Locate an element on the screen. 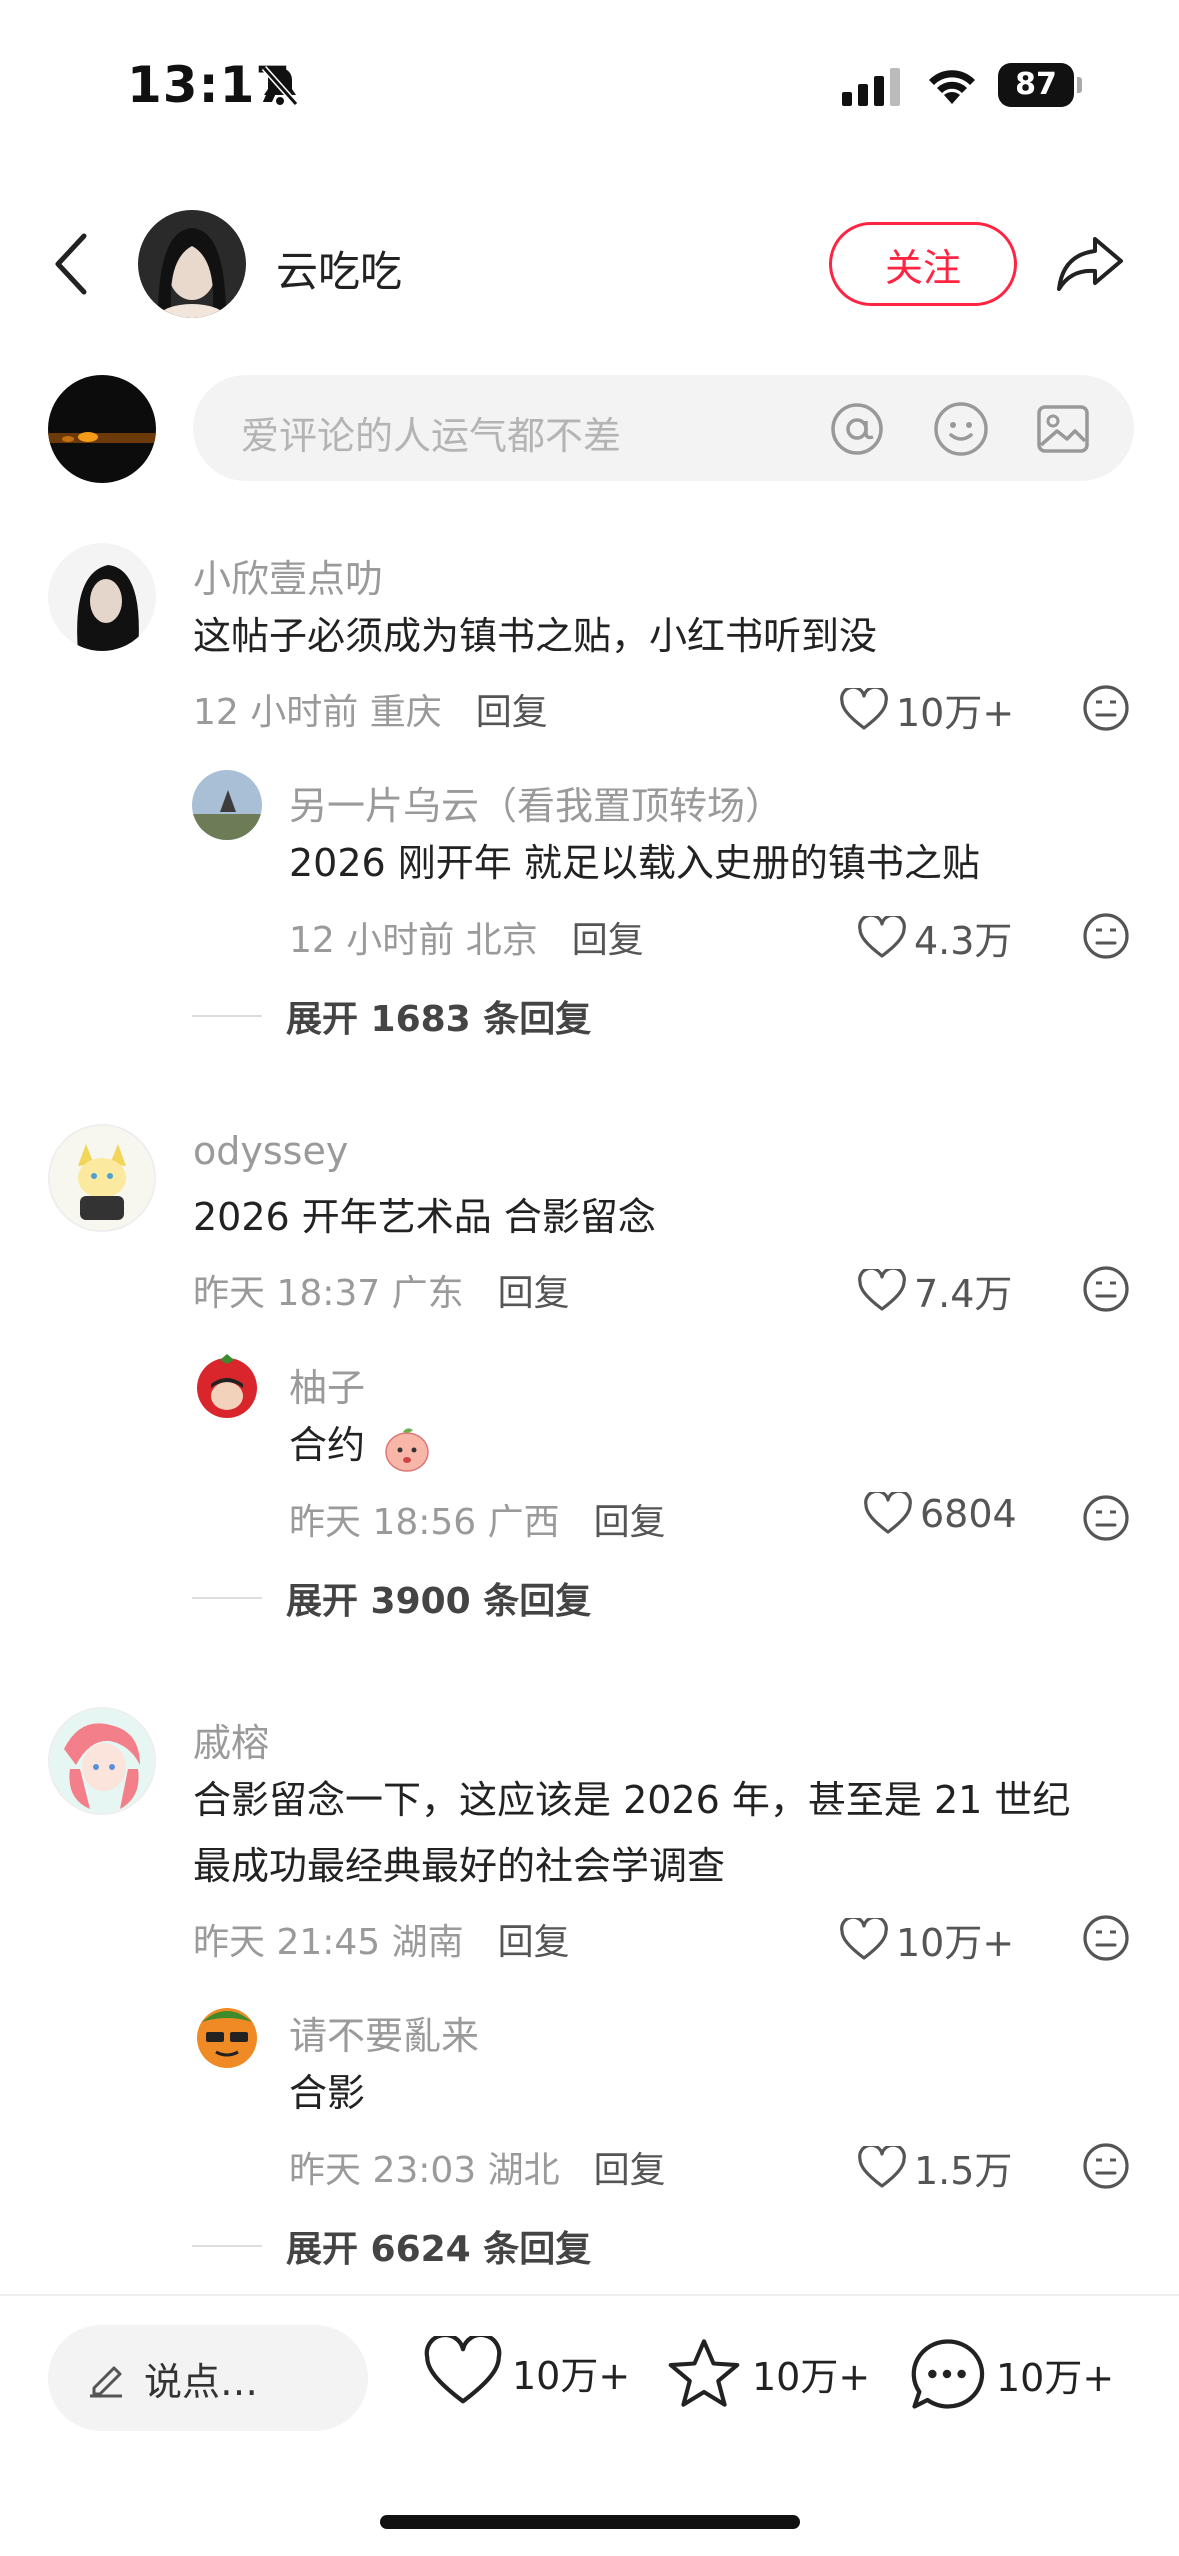 The width and height of the screenshot is (1179, 2556). follow-button: 关注 is located at coordinates (923, 264).